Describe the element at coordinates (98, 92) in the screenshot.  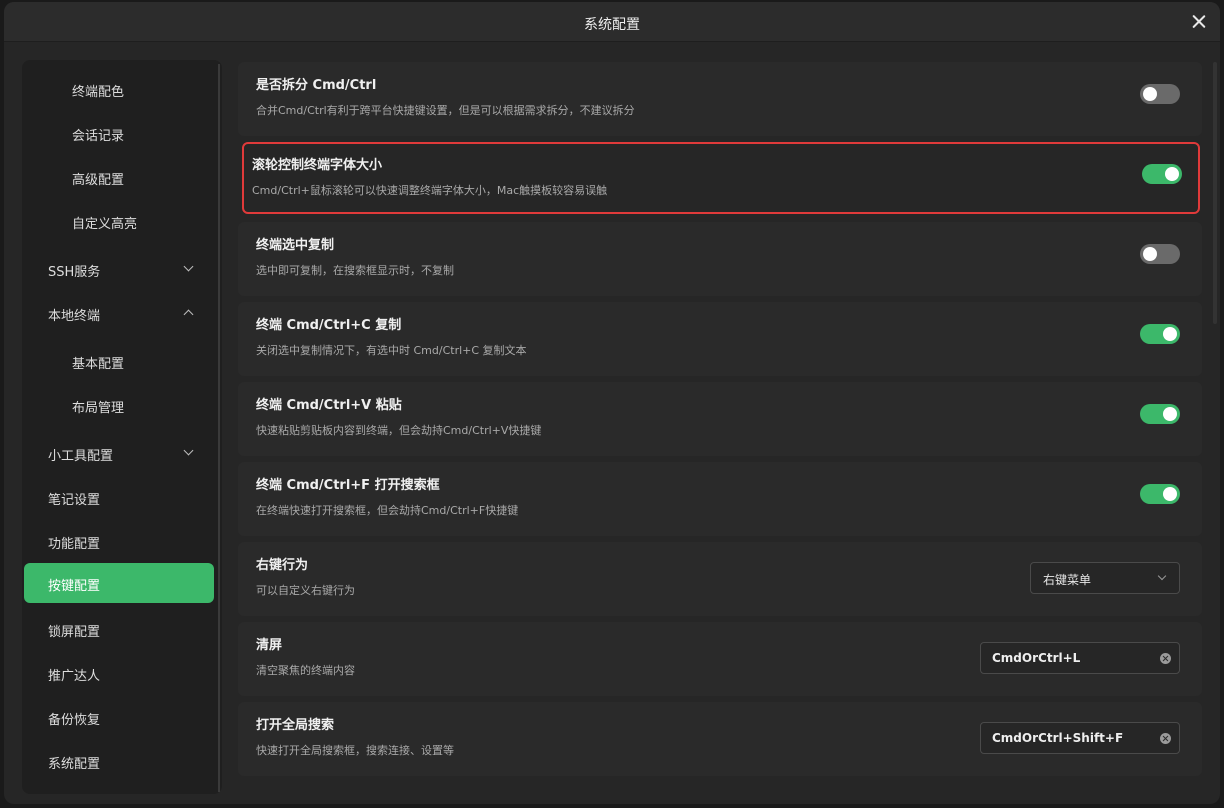
I see `sidebar-item-label: 终端配色` at that location.